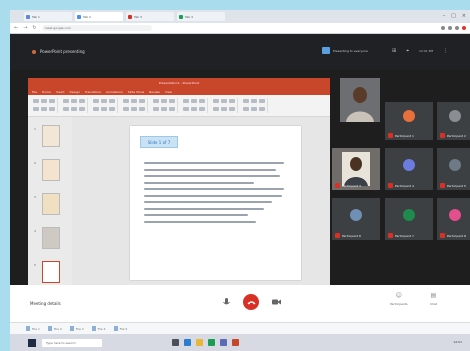 Image resolution: width=470 pixels, height=351 pixels. I want to click on grid-layout-icon: ⊞, so click(394, 51).